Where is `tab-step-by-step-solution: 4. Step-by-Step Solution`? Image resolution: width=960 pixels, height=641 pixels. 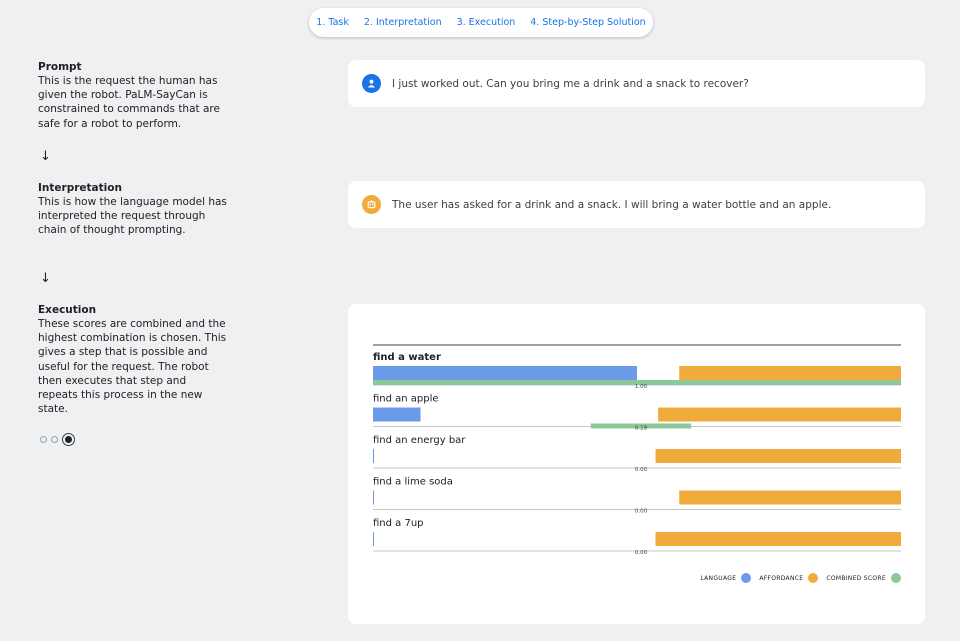
tab-step-by-step-solution: 4. Step-by-Step Solution is located at coordinates (587, 22).